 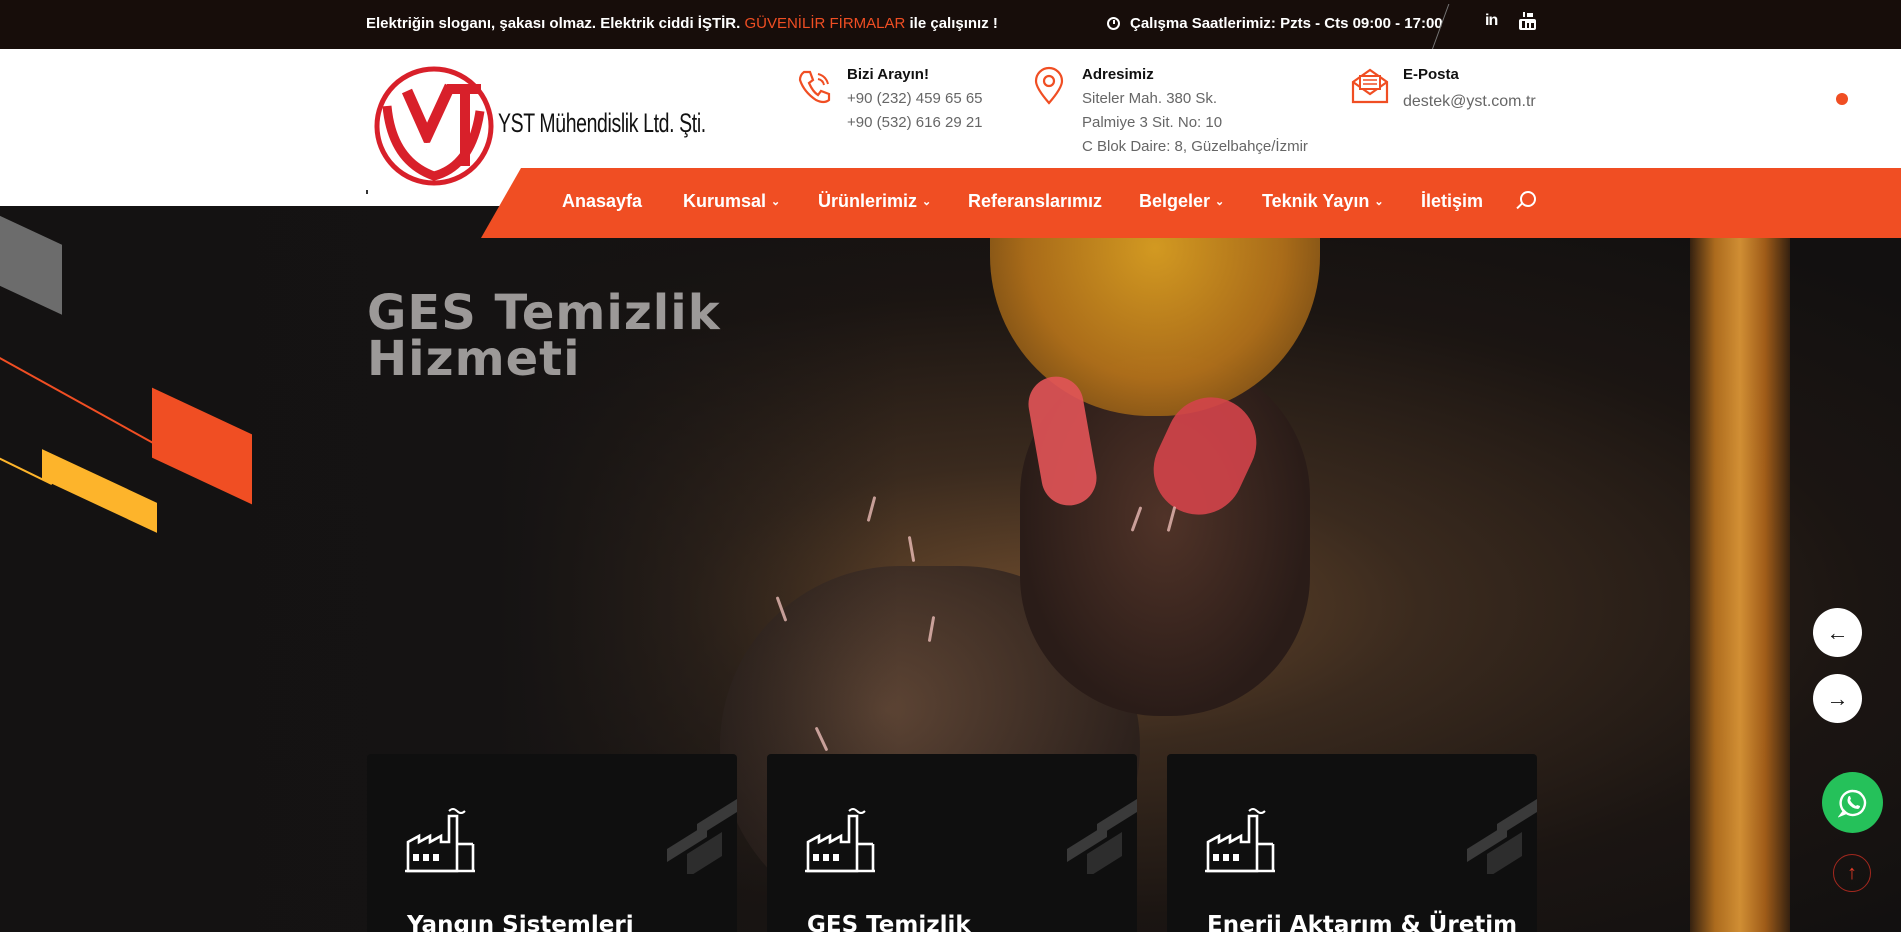 I want to click on envelope-icon, so click(x=1370, y=86).